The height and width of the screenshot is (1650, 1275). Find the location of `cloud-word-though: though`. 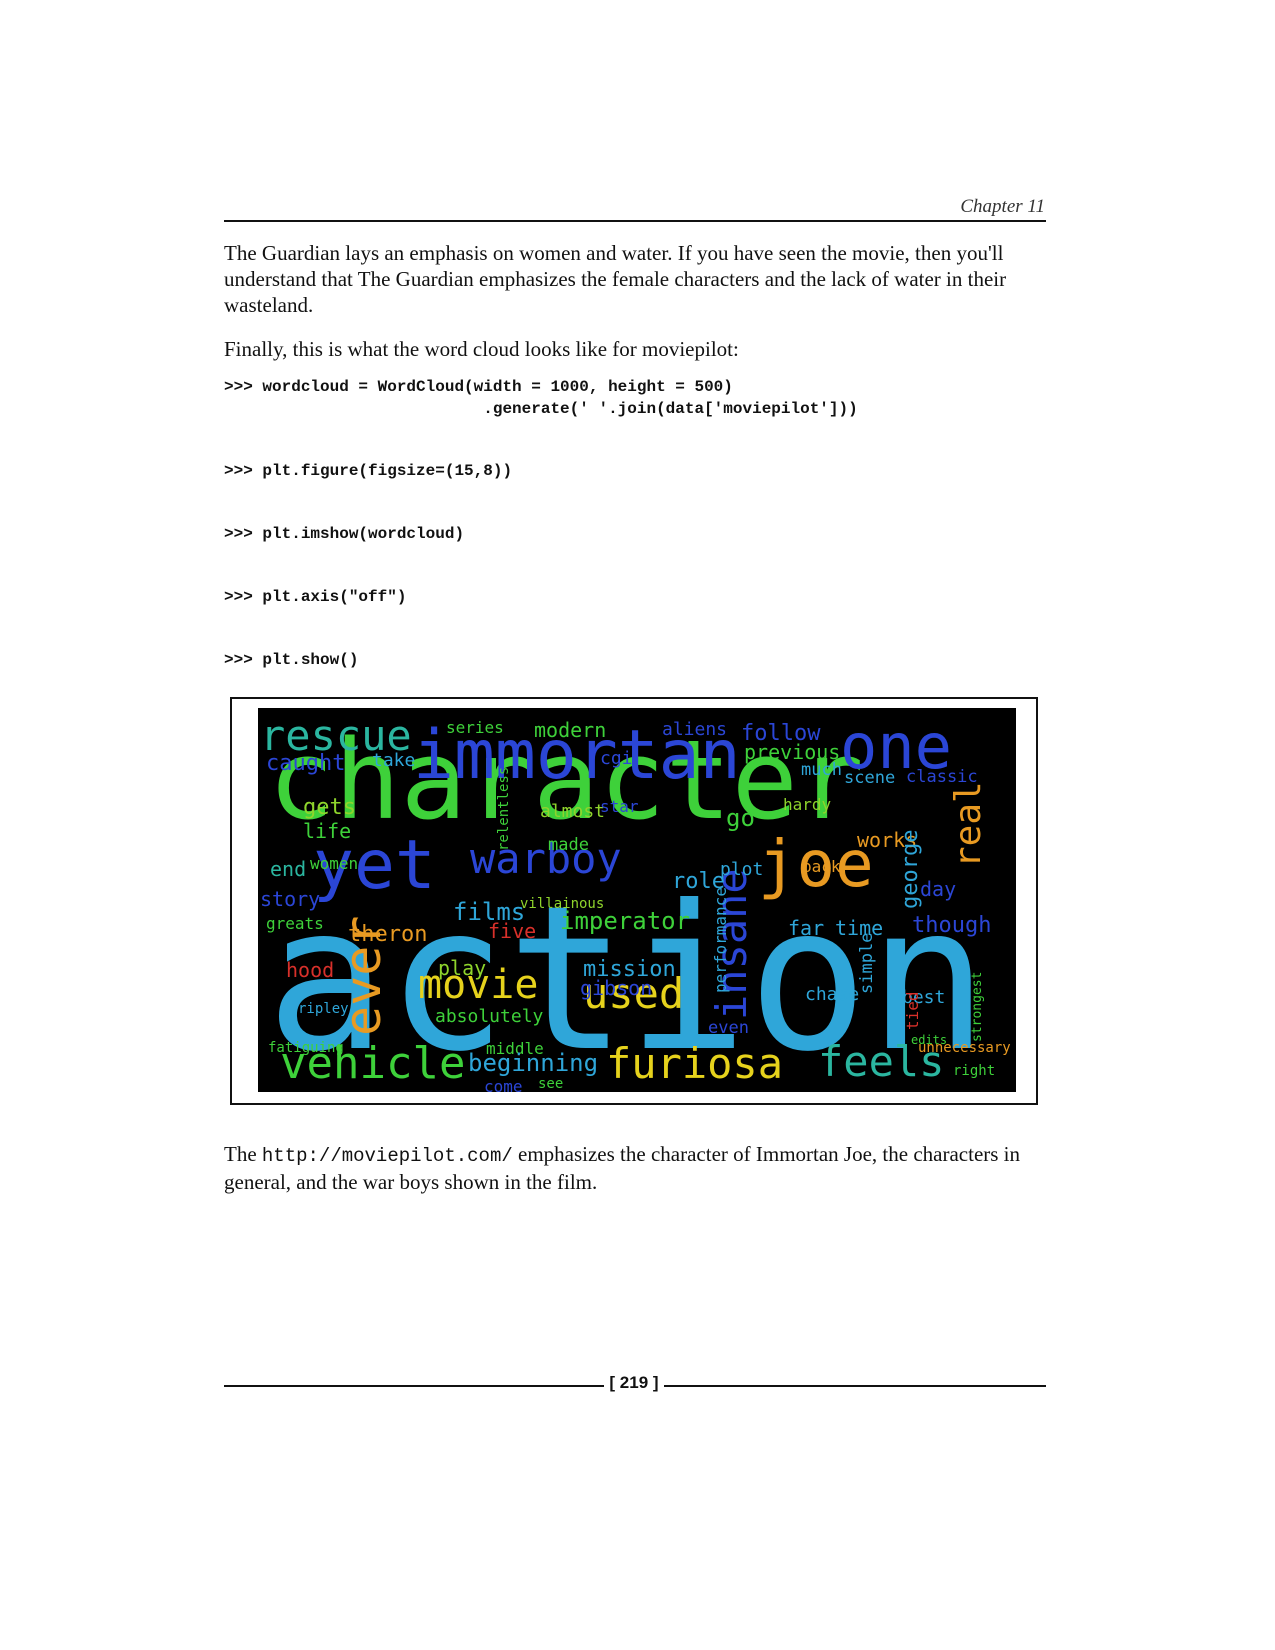

cloud-word-though: though is located at coordinates (951, 925).